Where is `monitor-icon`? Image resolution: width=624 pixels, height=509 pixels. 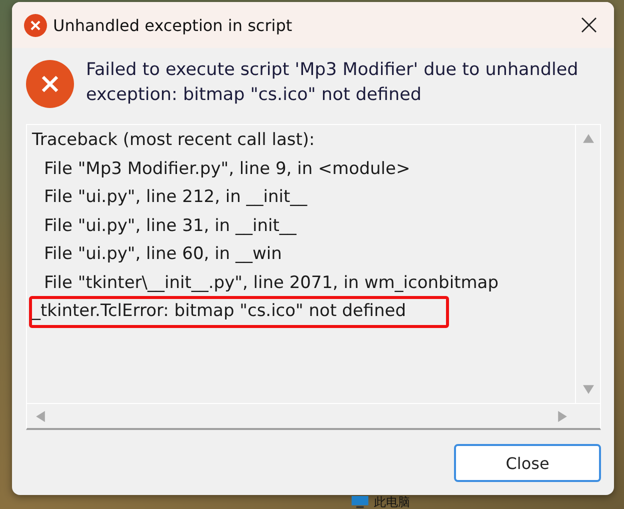 monitor-icon is located at coordinates (360, 502).